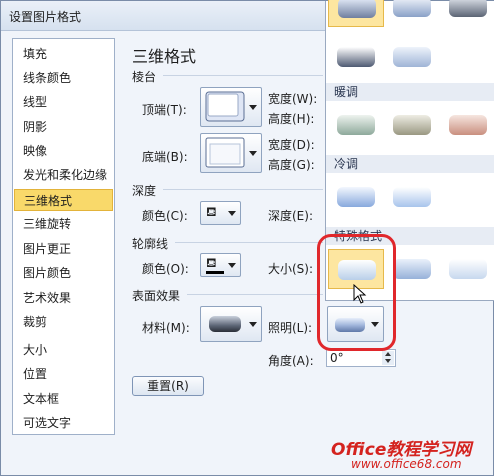 The width and height of the screenshot is (494, 476). Describe the element at coordinates (165, 216) in the screenshot. I see `depth-color-label: 颜色(C):` at that location.